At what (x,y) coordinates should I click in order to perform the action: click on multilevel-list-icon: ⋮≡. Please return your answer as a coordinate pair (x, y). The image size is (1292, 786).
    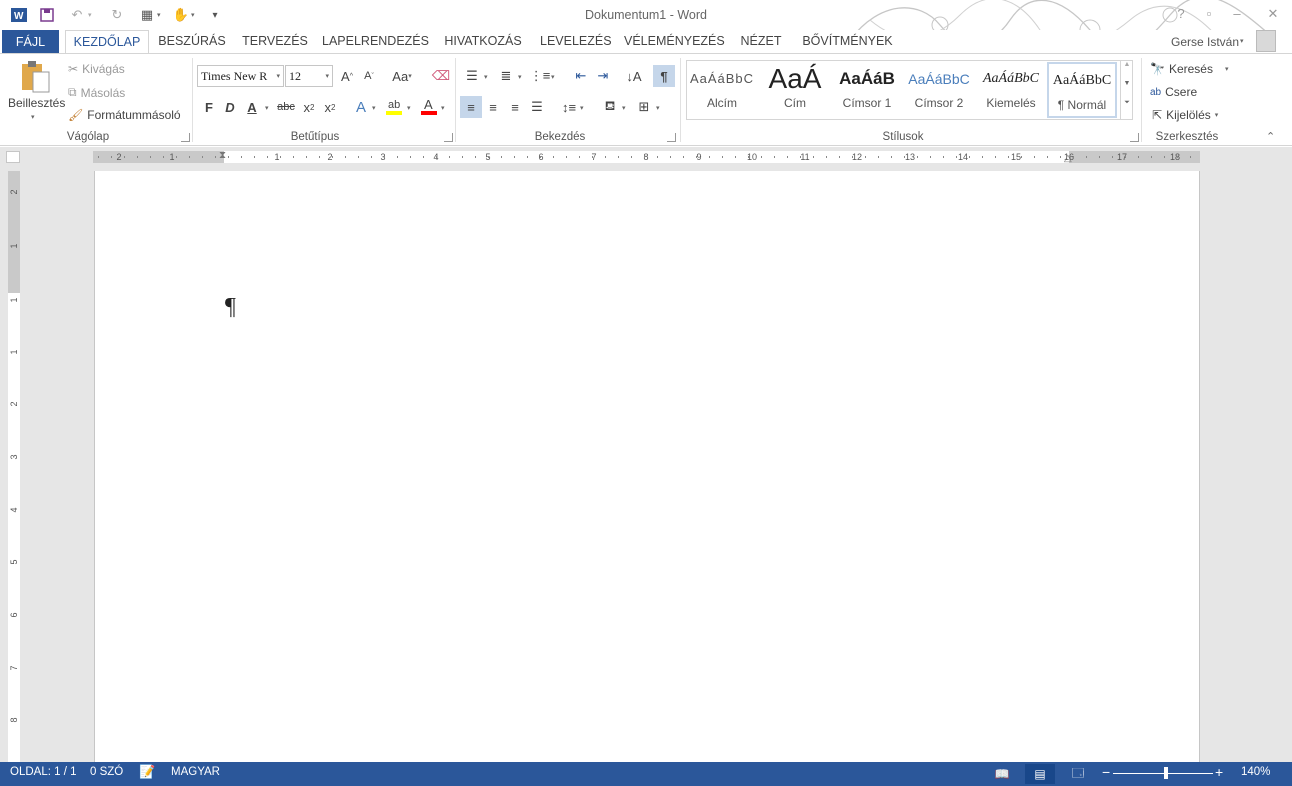
    Looking at the image, I should click on (540, 76).